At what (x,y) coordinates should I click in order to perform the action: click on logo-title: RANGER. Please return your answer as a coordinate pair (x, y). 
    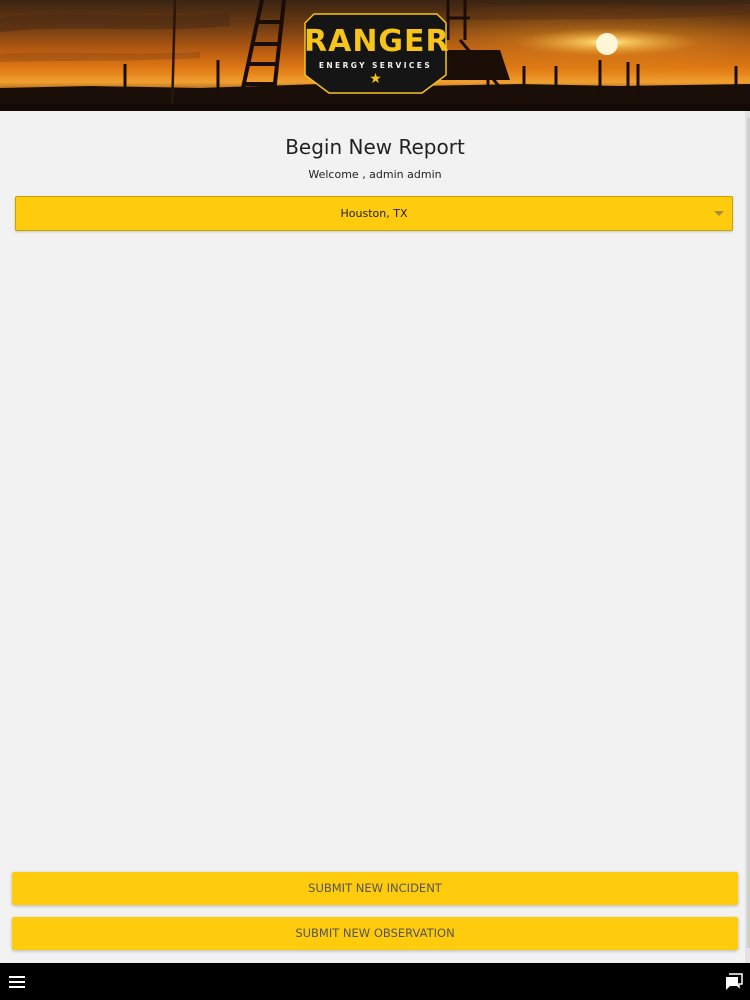
    Looking at the image, I should click on (377, 41).